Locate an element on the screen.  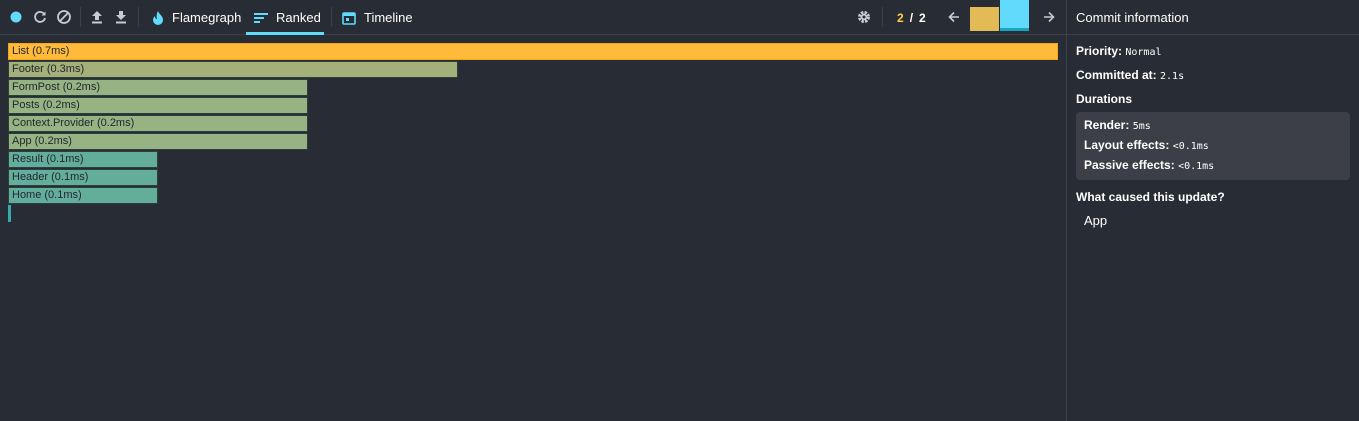
ranked-bar: Footer (0.3ms) is located at coordinates (233, 69).